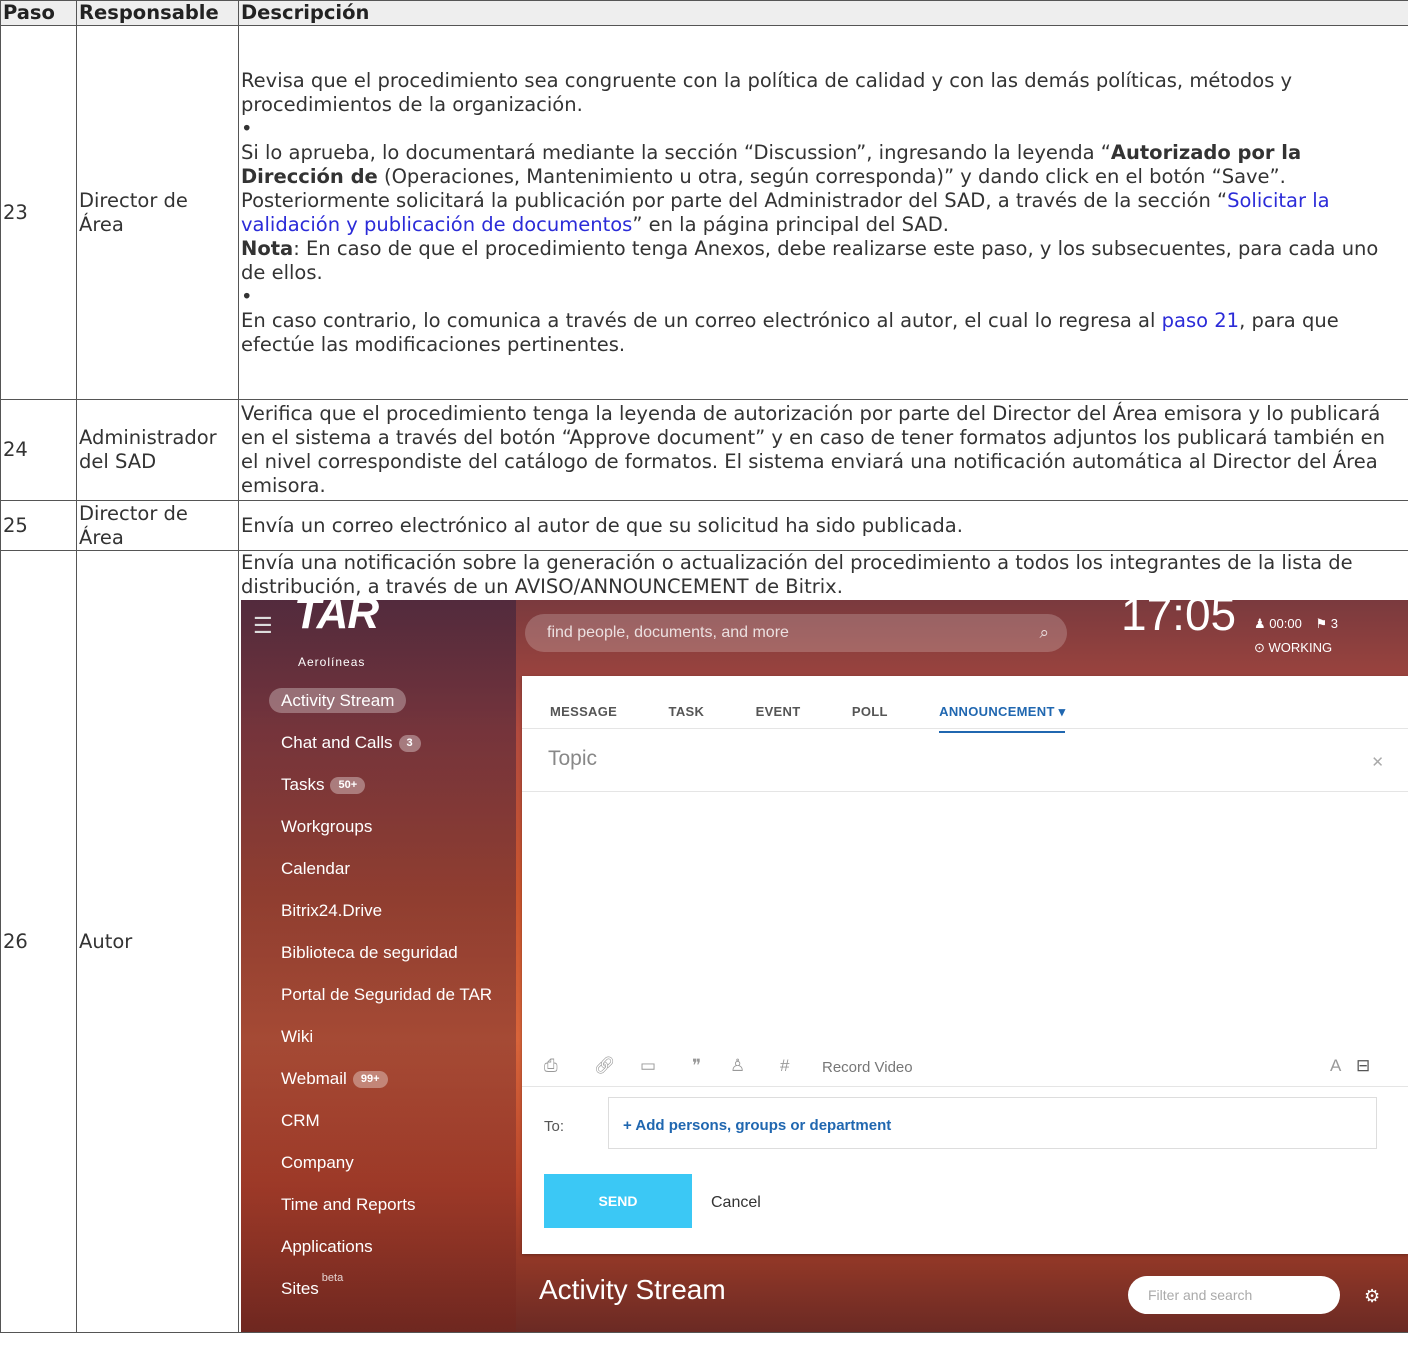 The height and width of the screenshot is (1355, 1408). I want to click on sidebar-item-label: Bitrix24.Drive, so click(332, 910).